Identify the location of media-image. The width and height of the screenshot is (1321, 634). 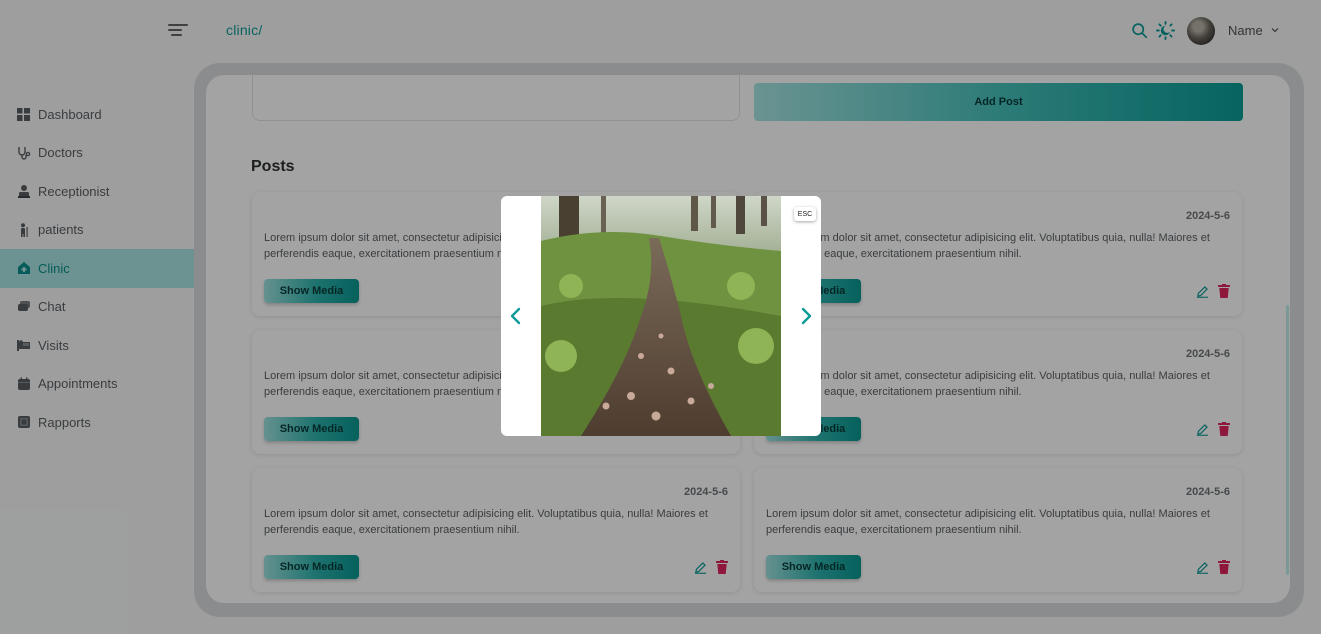
(661, 316).